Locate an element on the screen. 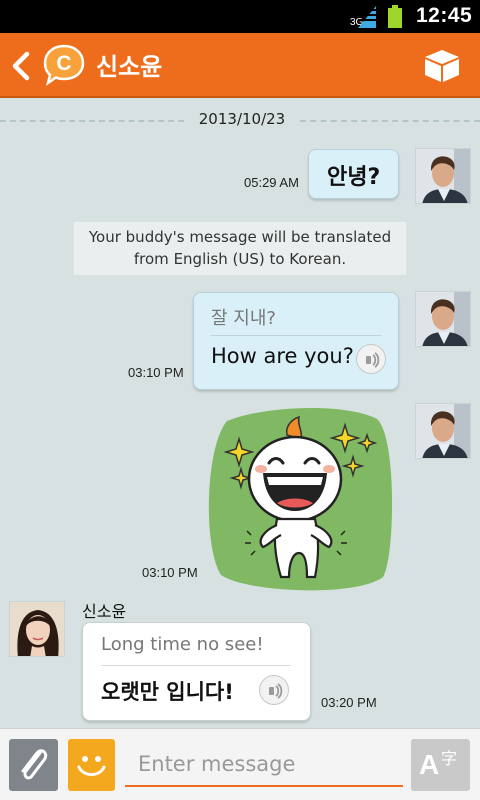  notice-line: Your buddy's message will be translated is located at coordinates (240, 237).